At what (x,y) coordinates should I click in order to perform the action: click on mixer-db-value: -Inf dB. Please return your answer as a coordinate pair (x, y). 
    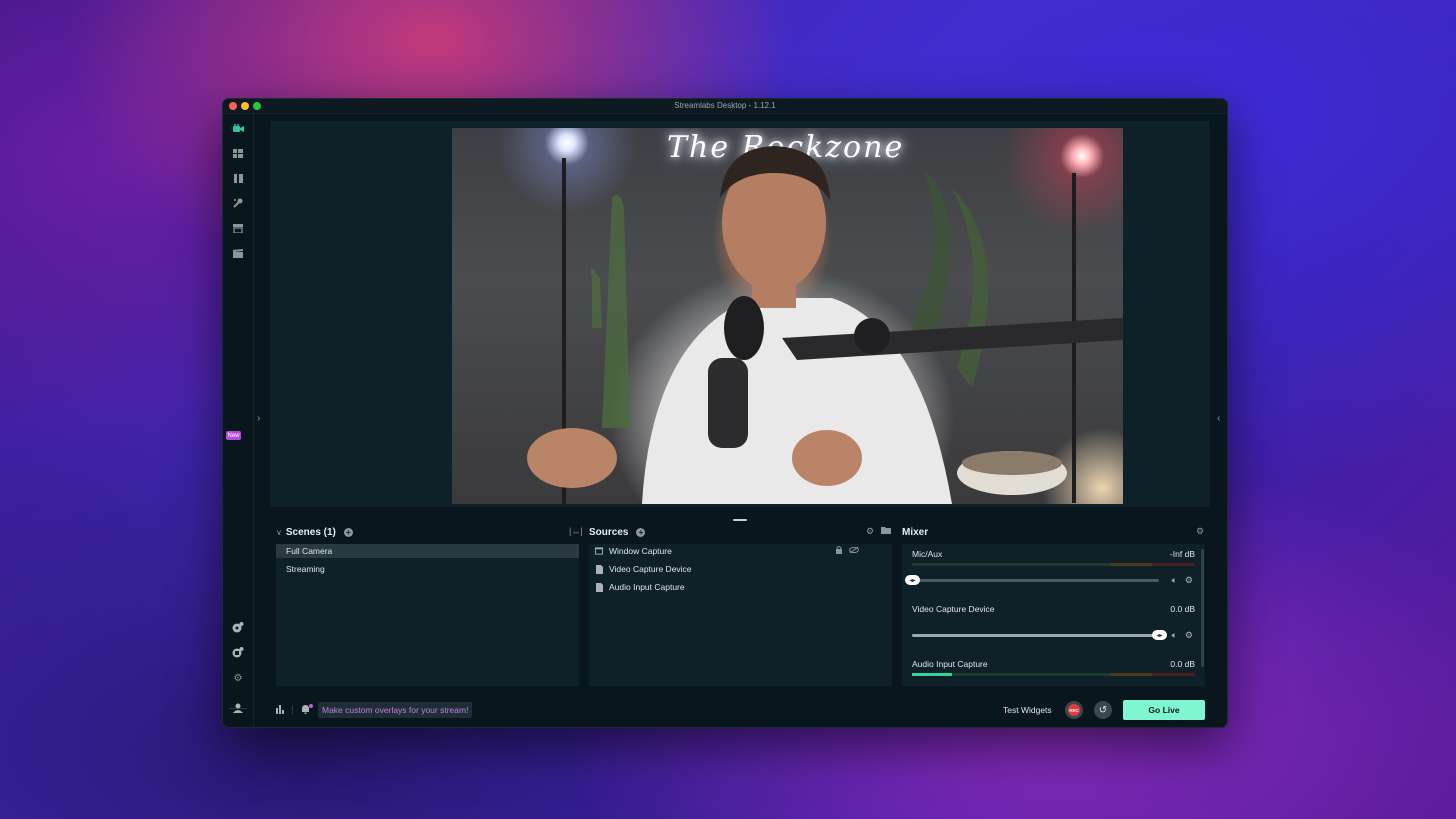
    Looking at the image, I should click on (1182, 554).